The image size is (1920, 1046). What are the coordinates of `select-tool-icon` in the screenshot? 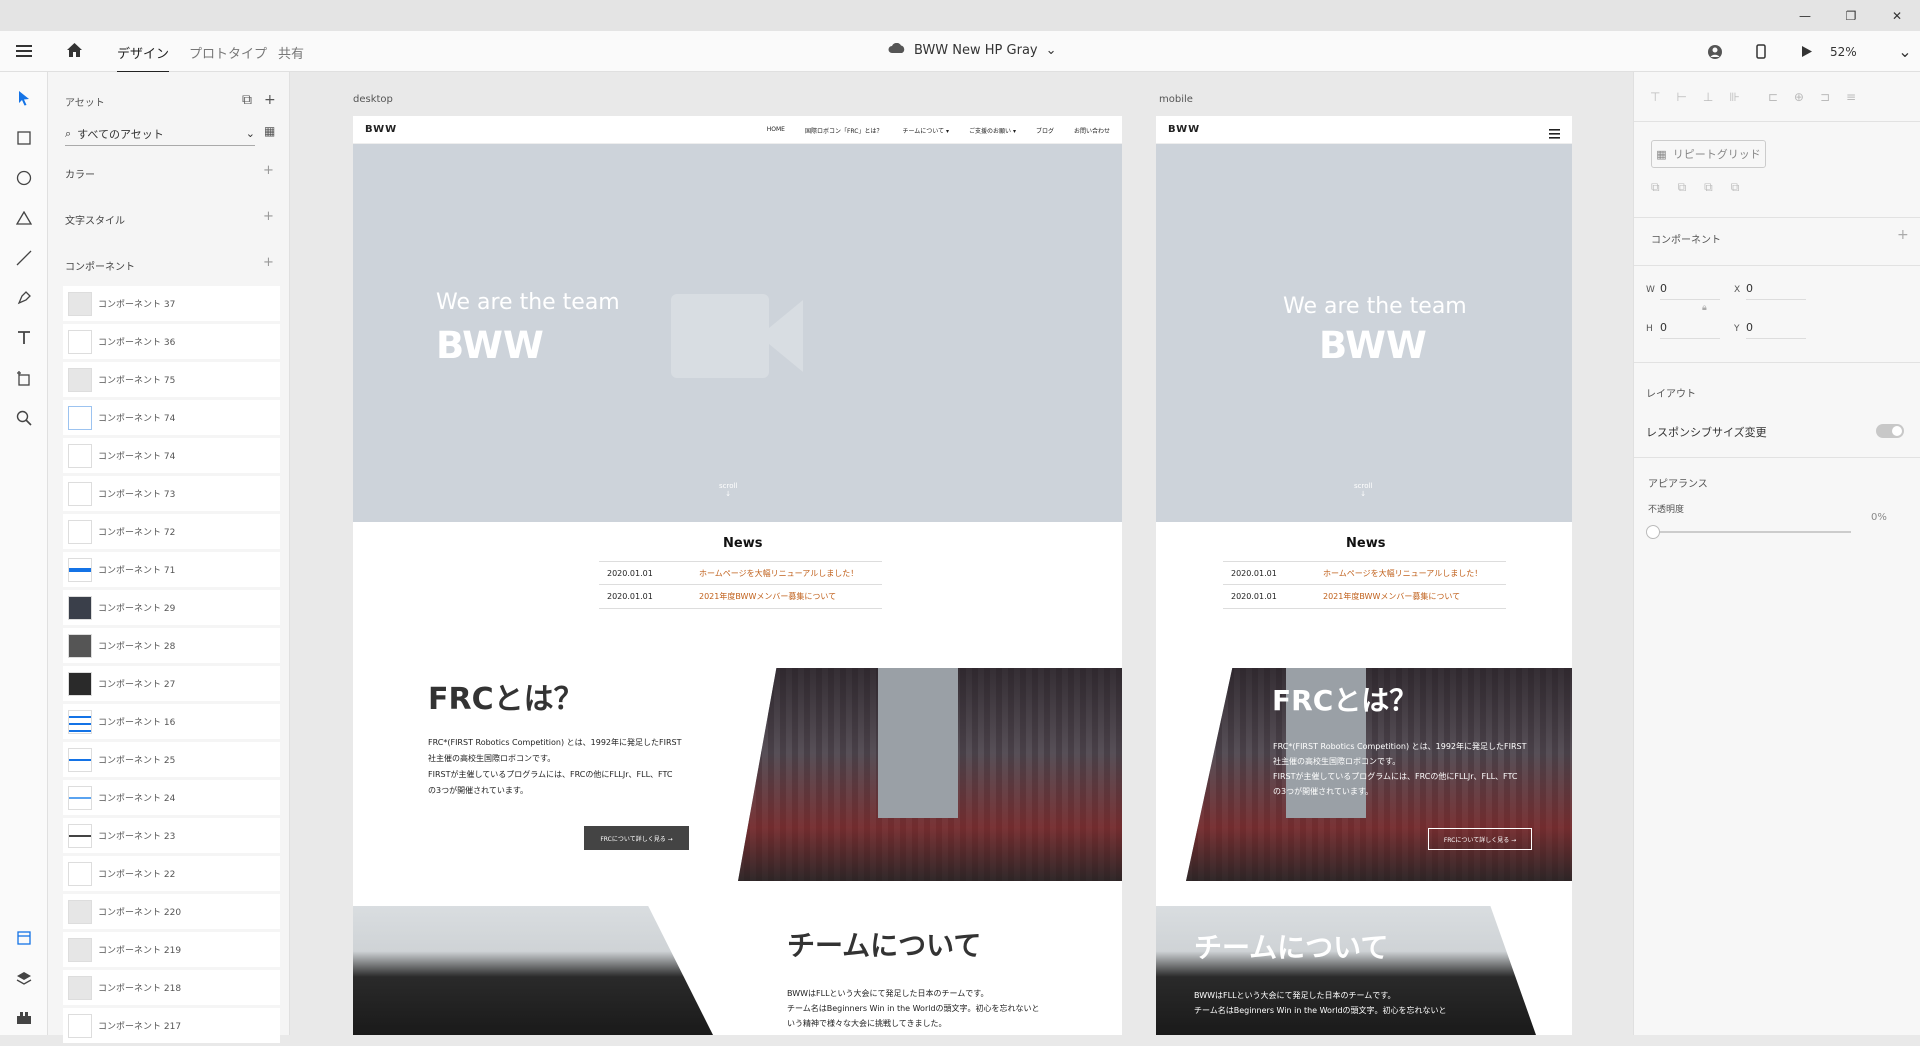 It's located at (24, 98).